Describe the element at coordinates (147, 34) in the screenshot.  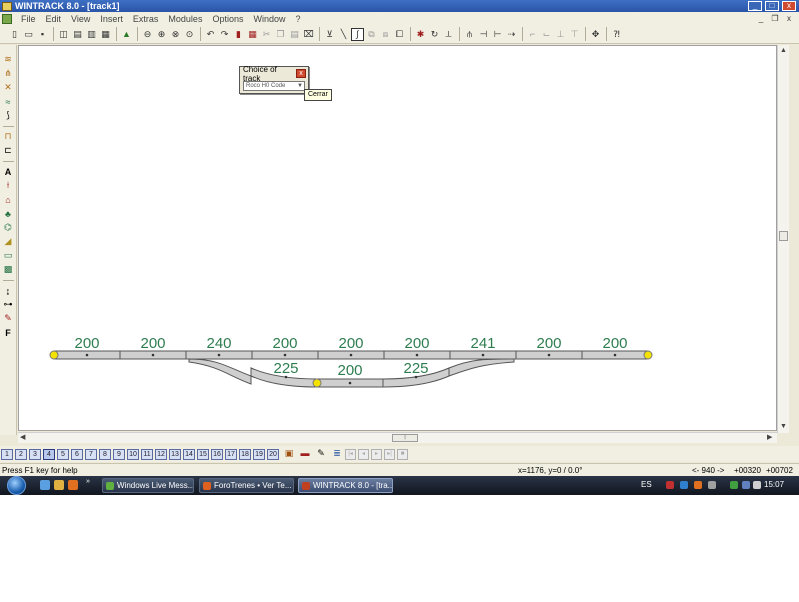
I see `zoom-out-icon: ⊖` at that location.